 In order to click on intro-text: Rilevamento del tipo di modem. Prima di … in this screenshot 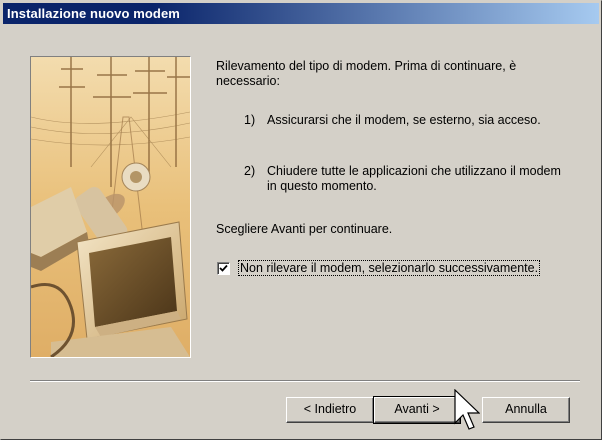, I will do `click(366, 73)`.